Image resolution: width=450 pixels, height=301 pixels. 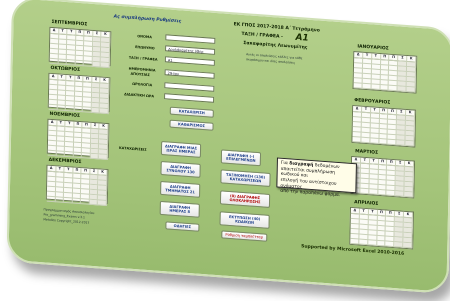 I want to click on calendar-feb: ΔΤΤΠΠΣΚ, so click(x=384, y=126).